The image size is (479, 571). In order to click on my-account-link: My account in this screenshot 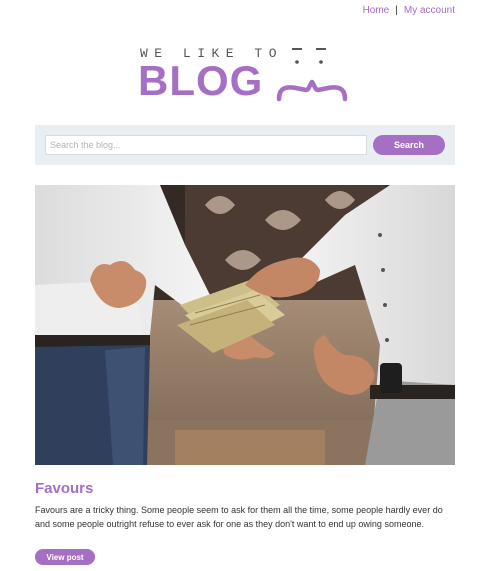, I will do `click(429, 10)`.